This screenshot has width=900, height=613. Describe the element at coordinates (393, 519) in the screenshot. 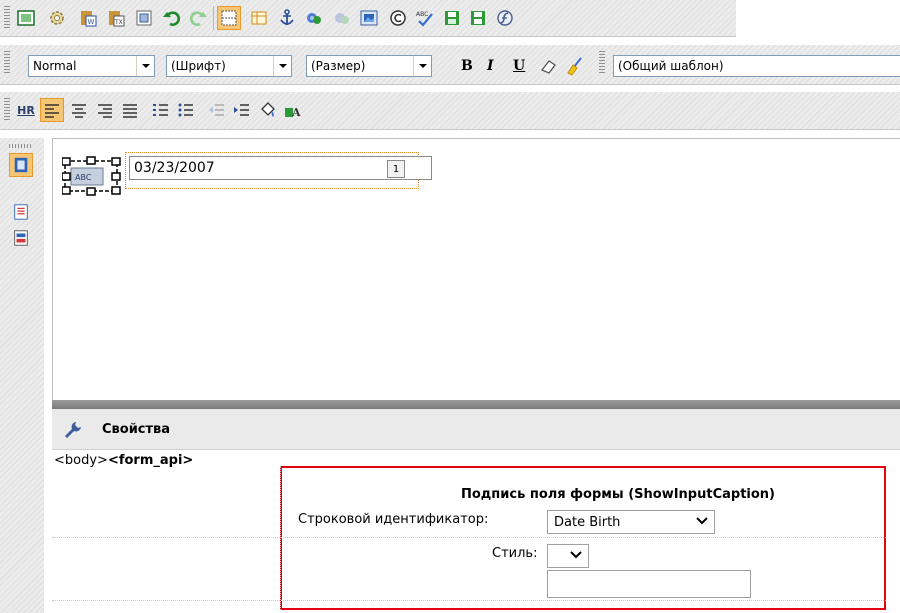

I see `string-id-label: Строковой идентификатор:` at that location.